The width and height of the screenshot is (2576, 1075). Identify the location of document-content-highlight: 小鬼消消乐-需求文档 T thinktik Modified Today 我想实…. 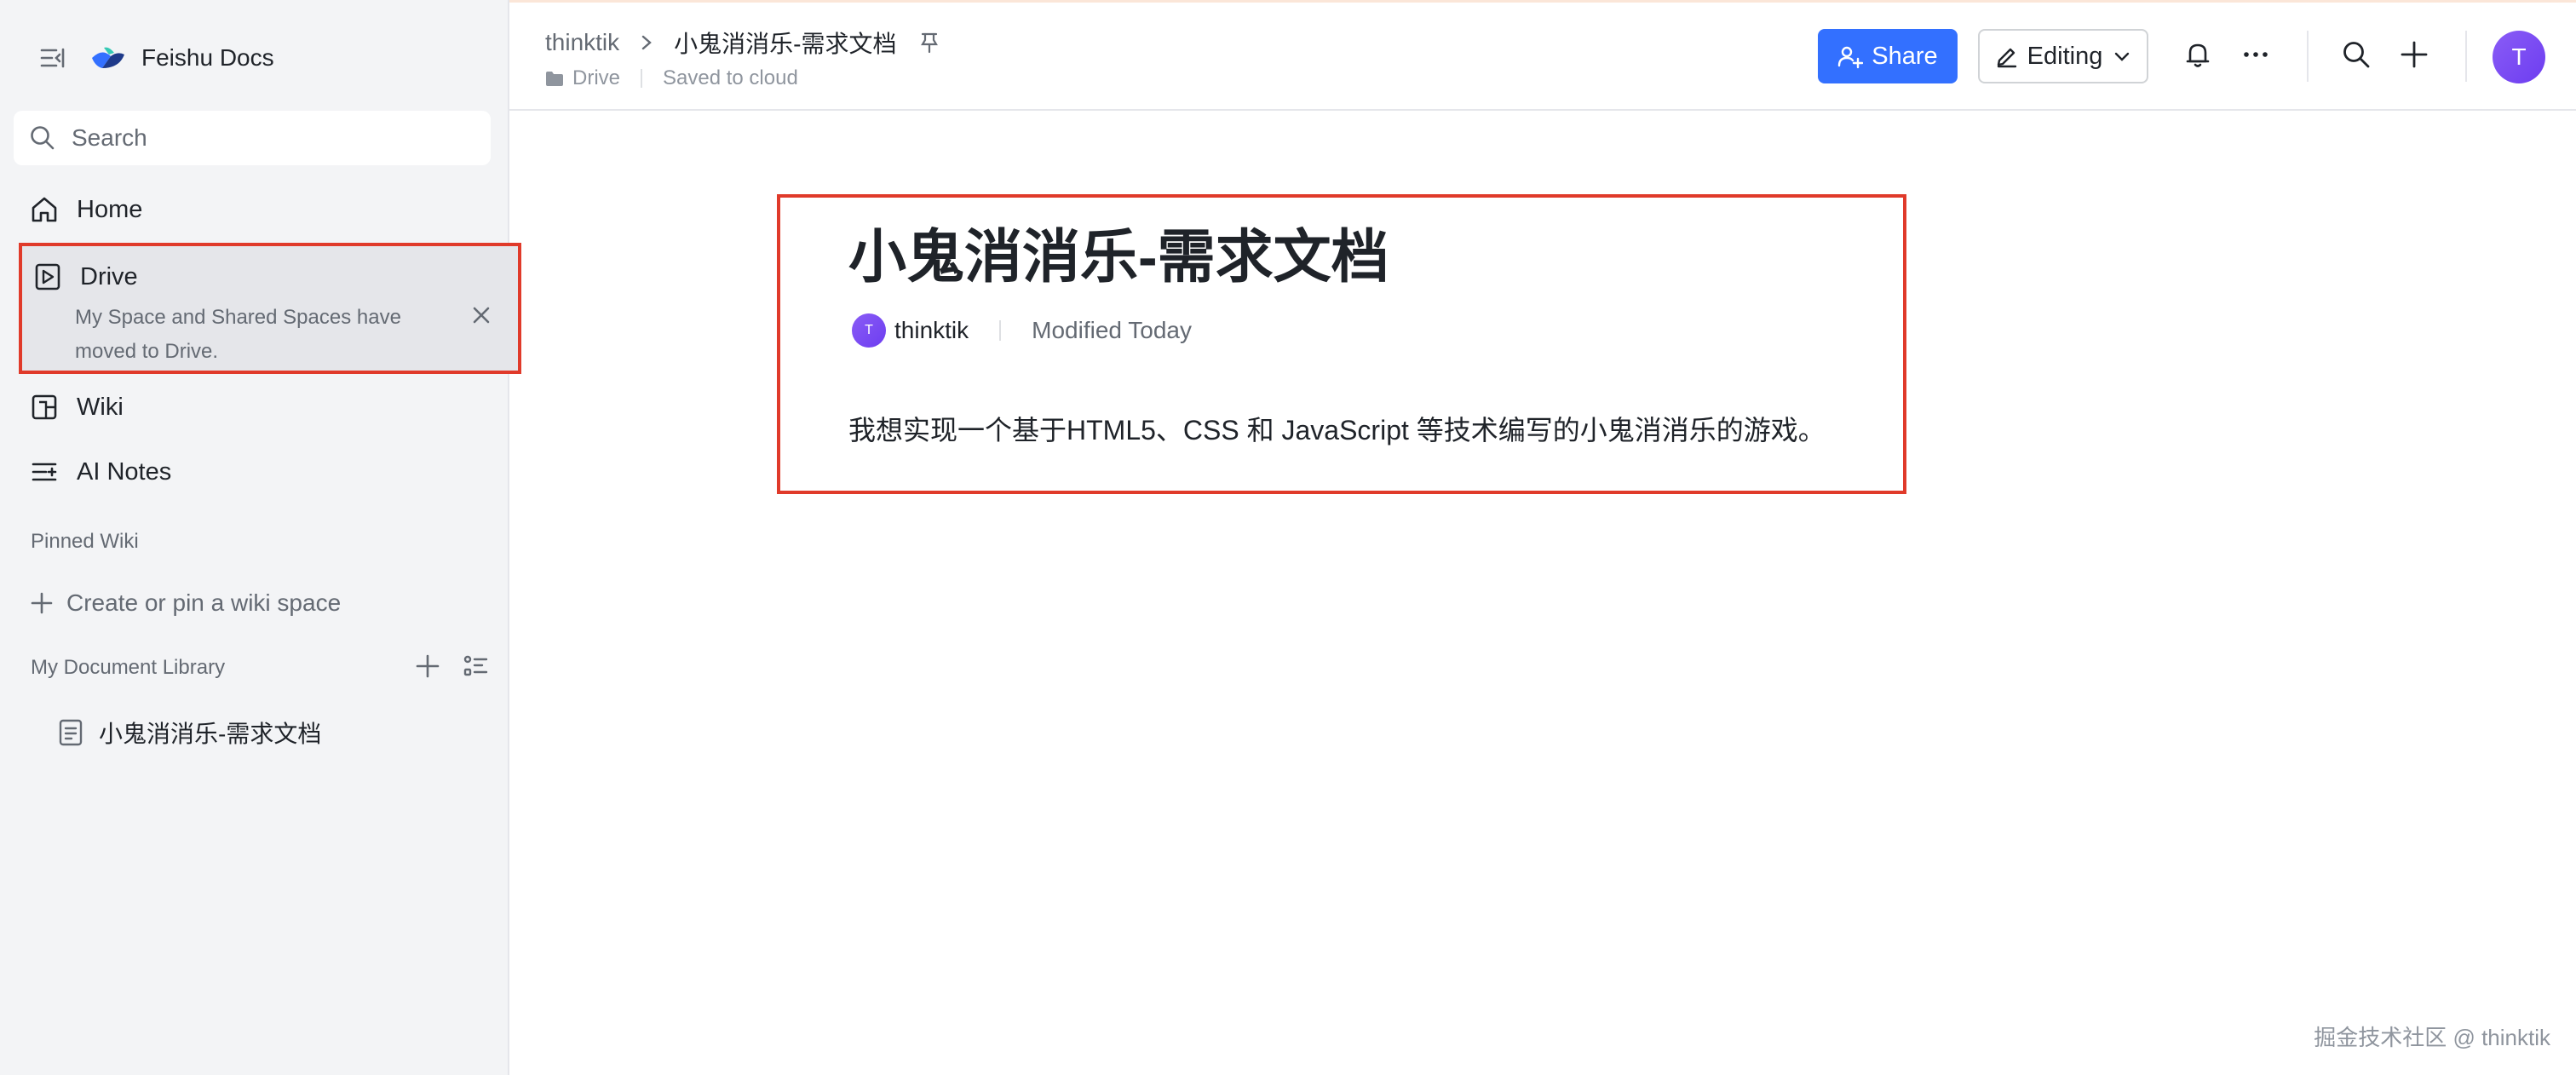
(1341, 344).